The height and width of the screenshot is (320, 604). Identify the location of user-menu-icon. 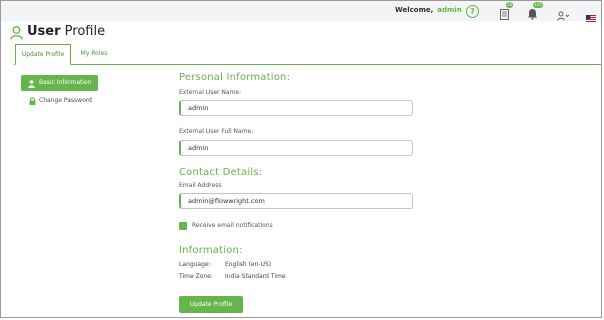
(563, 13).